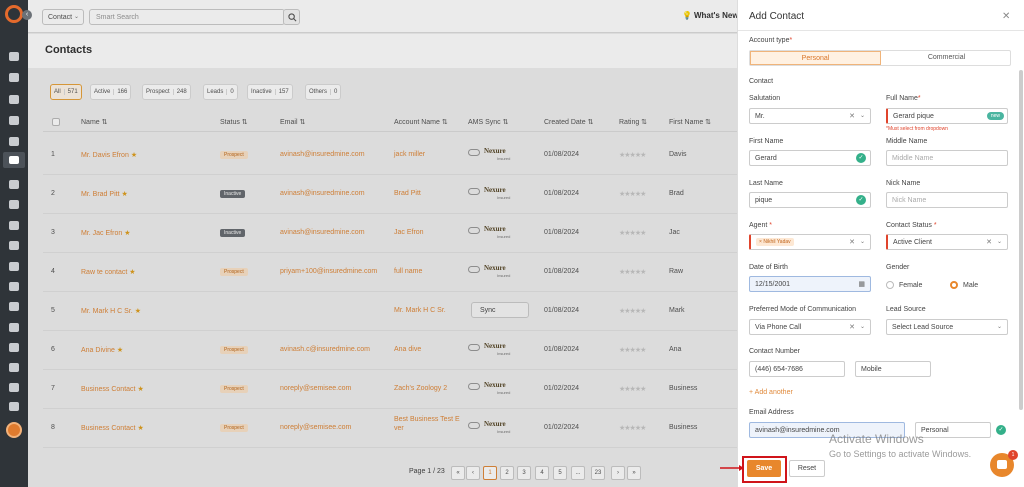 This screenshot has height=487, width=1024. I want to click on account-type-toggle: Personal Commercial, so click(880, 58).